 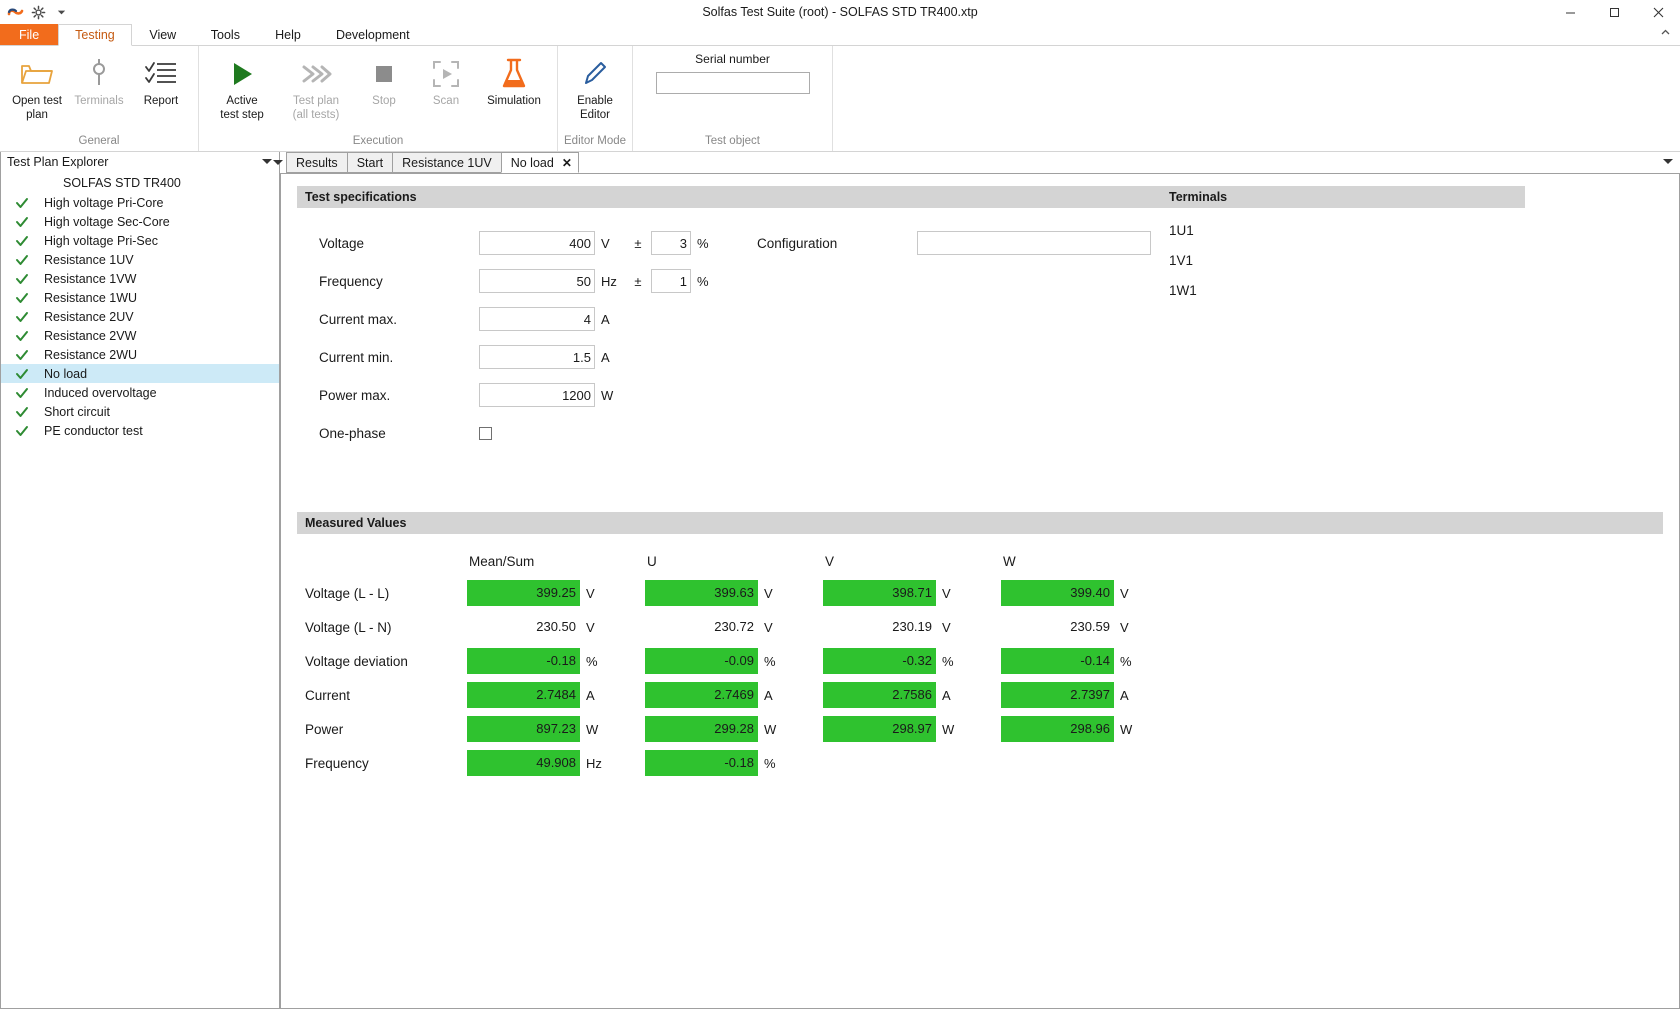 I want to click on document-tab: Resistance 1UV, so click(x=447, y=162).